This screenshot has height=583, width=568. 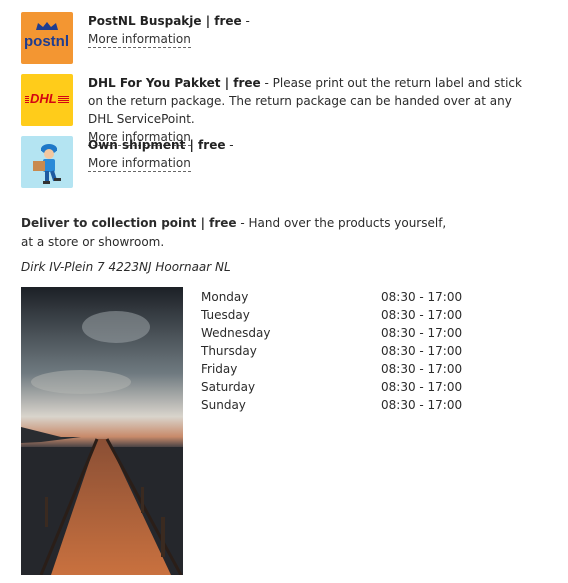 I want to click on postnl-logo: postnl, so click(x=47, y=38).